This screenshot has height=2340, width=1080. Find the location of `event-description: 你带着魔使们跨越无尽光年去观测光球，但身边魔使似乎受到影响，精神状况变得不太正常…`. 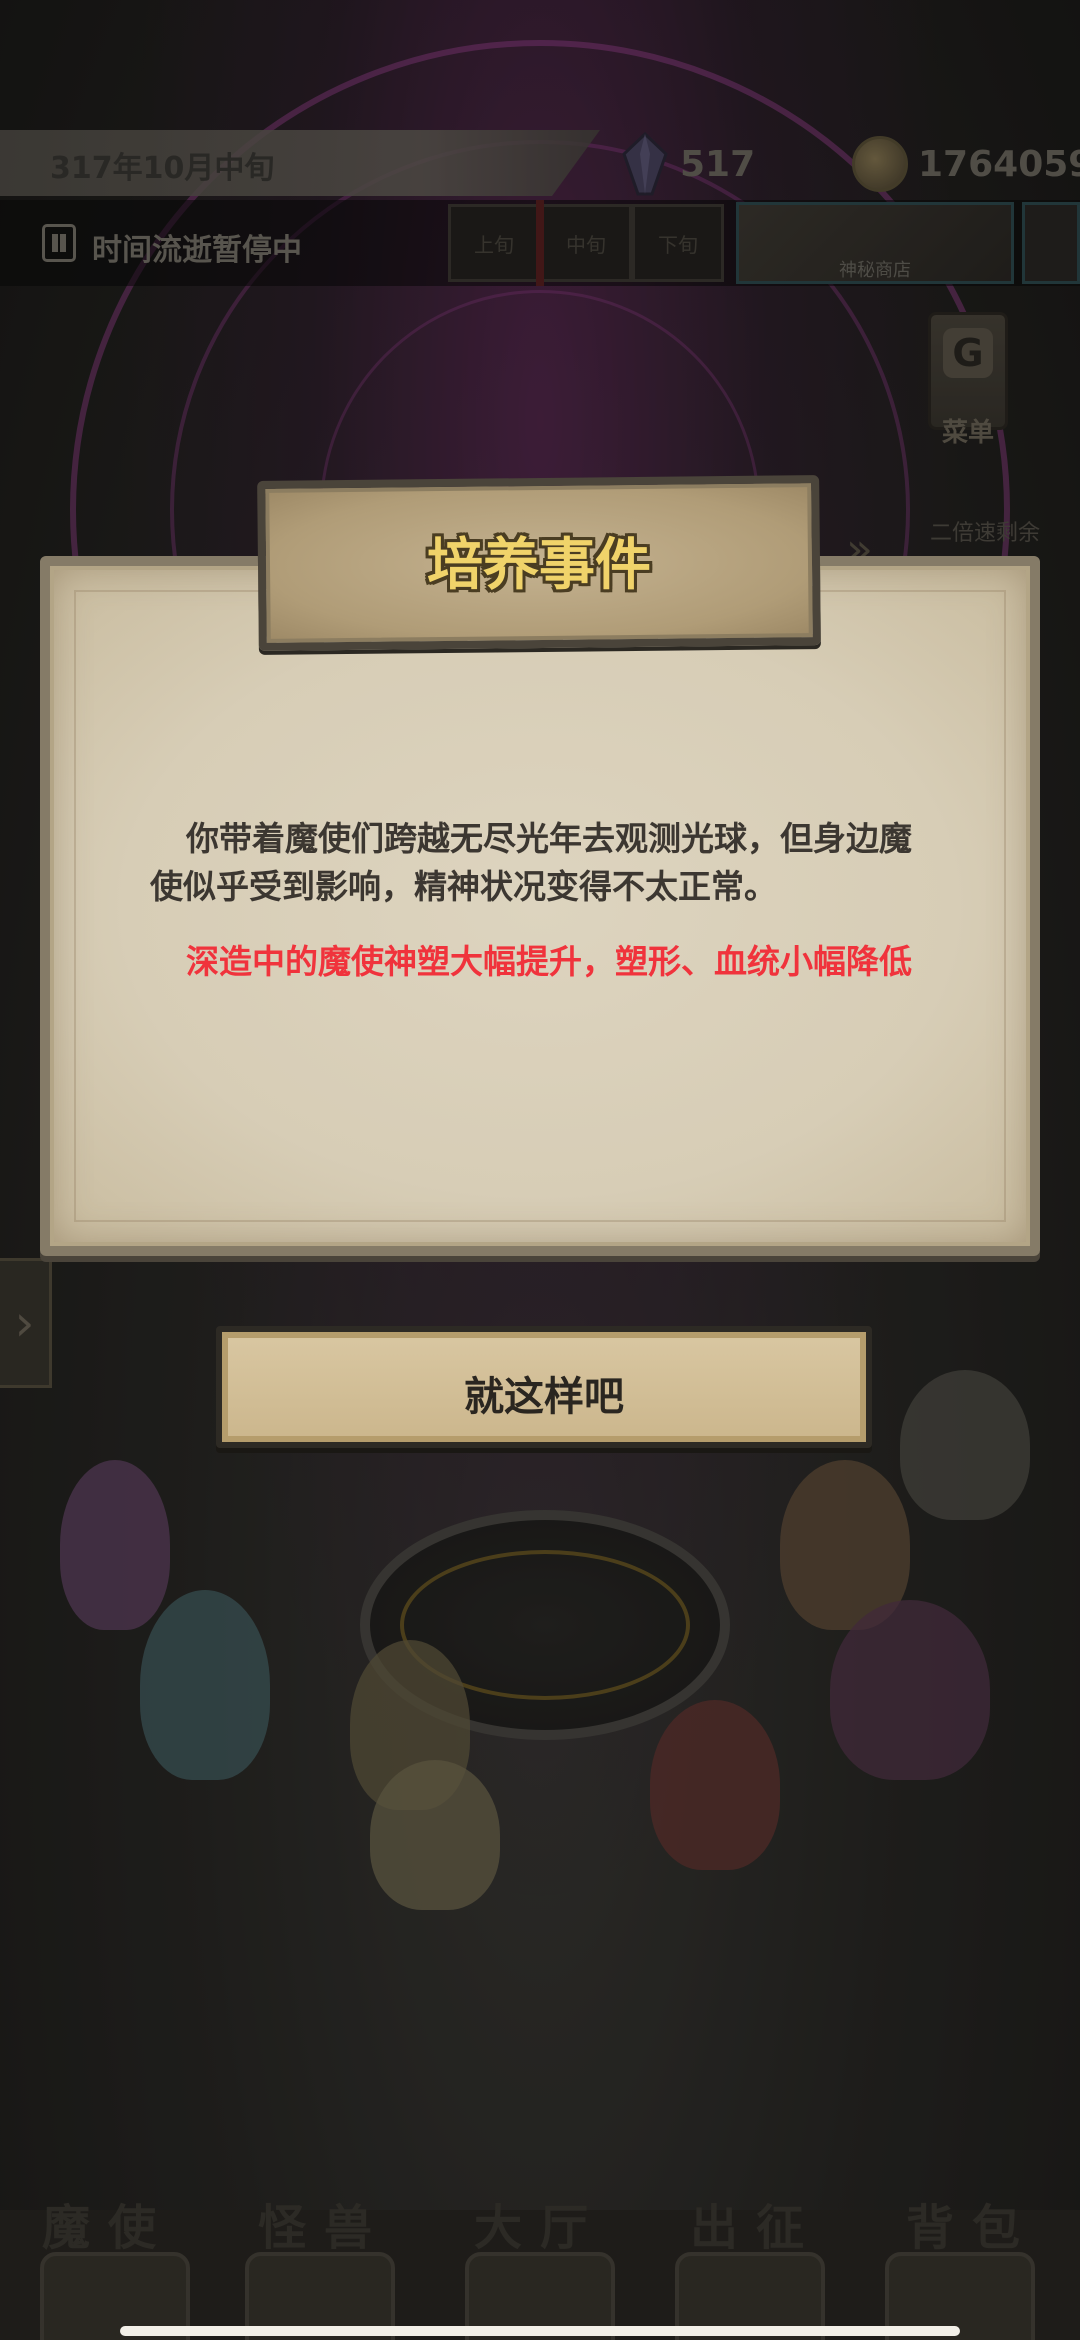

event-description: 你带着魔使们跨越无尽光年去观测光球，但身边魔使似乎受到影响，精神状况变得不太正常… is located at coordinates (531, 862).